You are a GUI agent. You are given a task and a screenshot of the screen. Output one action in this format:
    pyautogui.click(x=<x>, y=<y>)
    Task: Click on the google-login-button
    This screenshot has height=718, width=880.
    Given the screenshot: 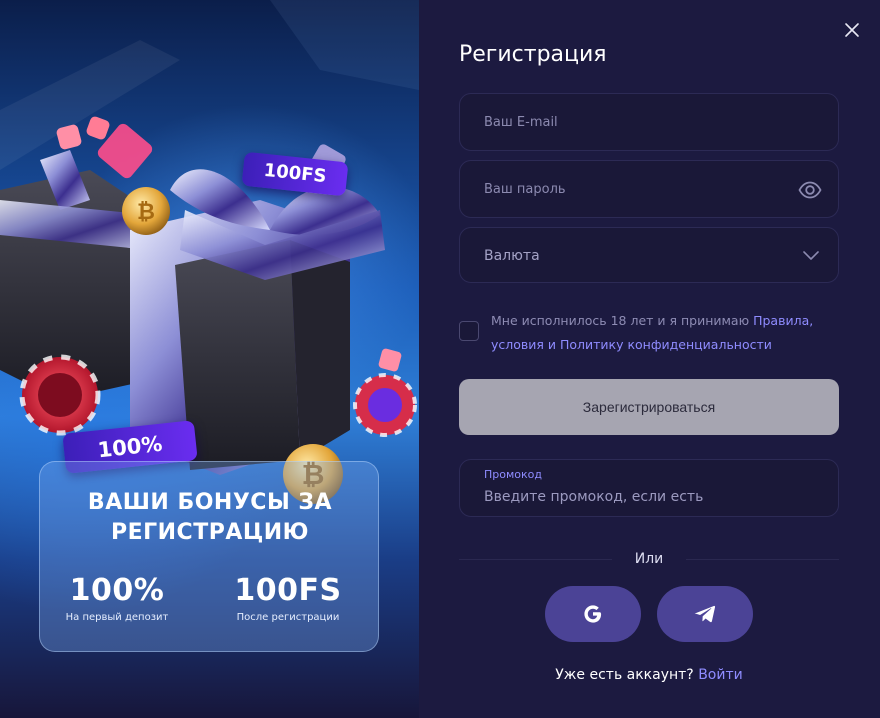 What is the action you would take?
    pyautogui.click(x=593, y=614)
    